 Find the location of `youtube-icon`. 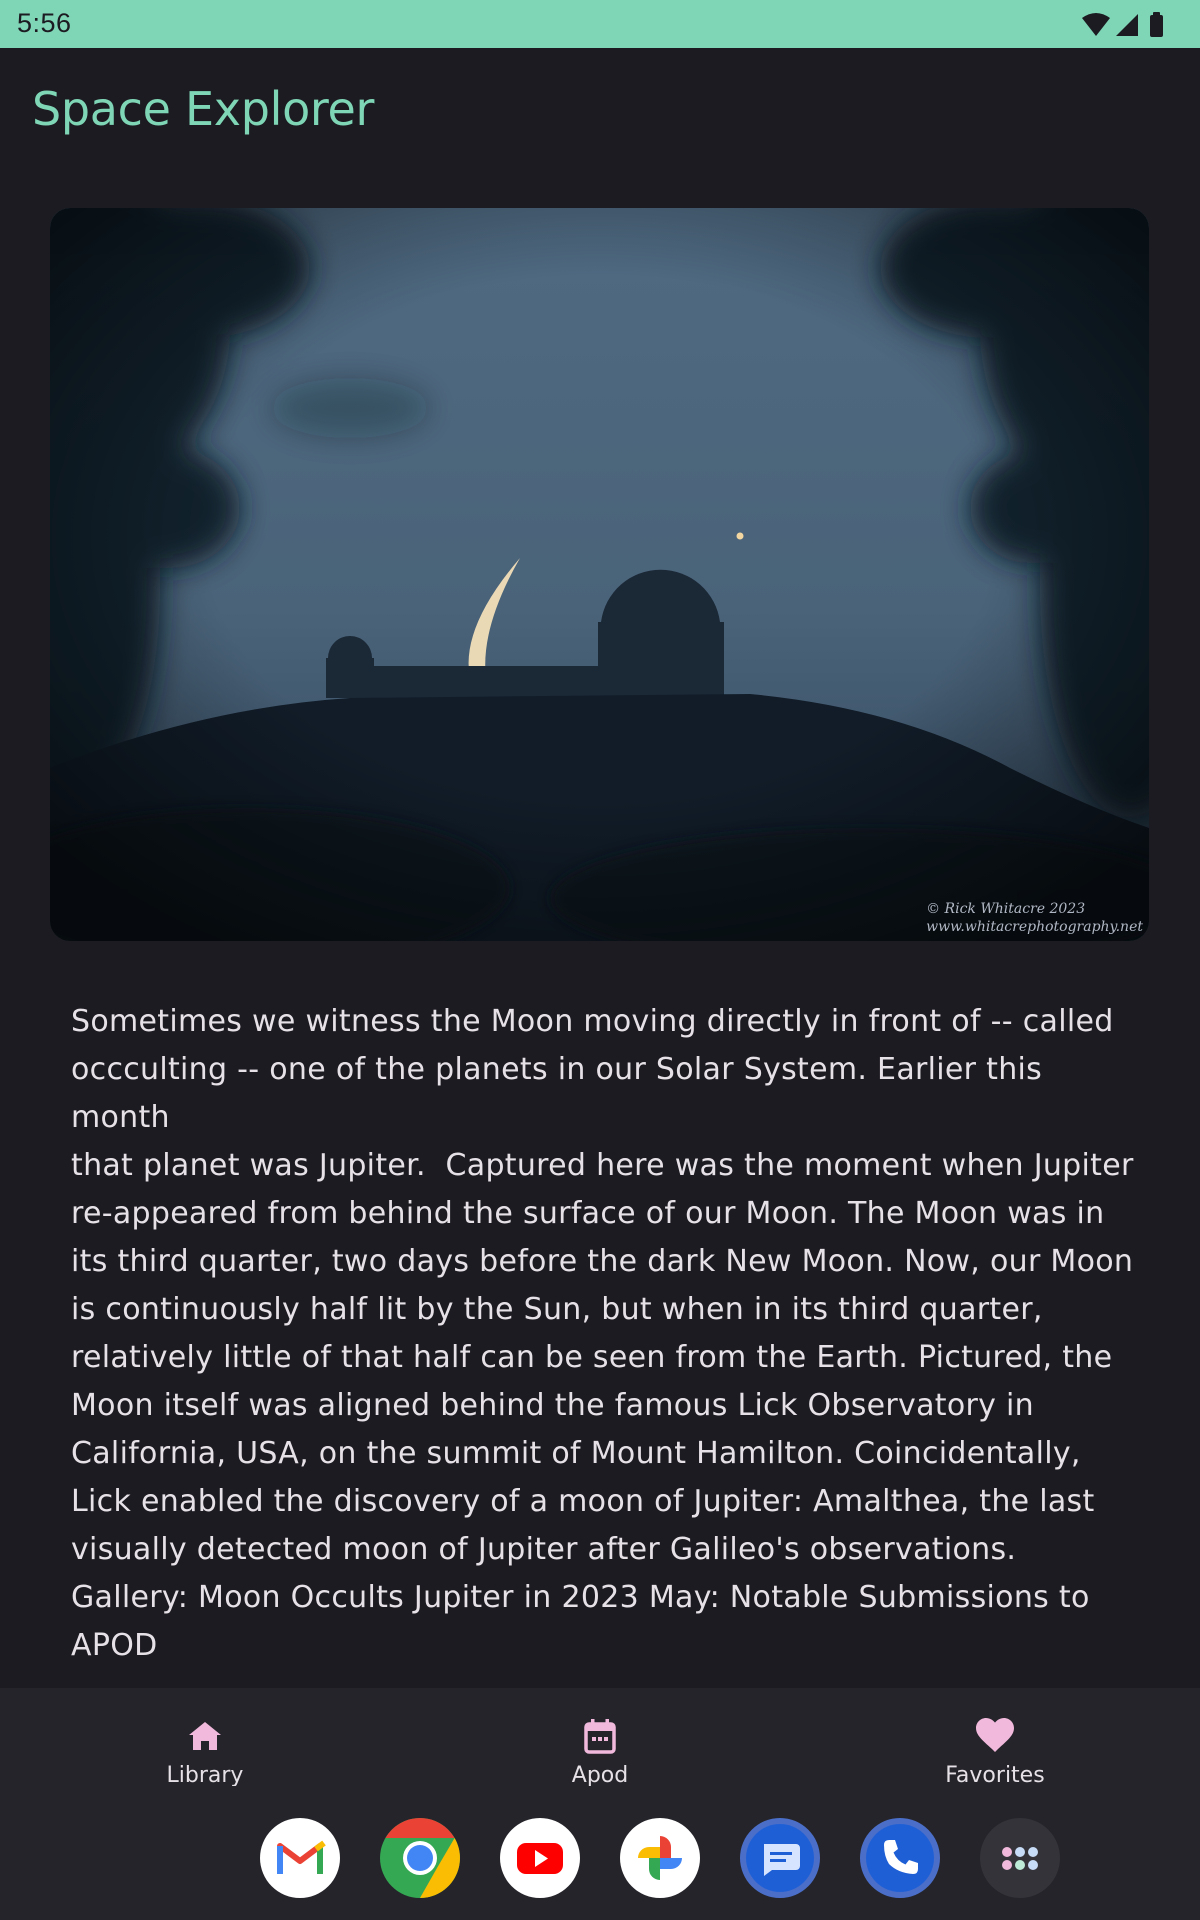

youtube-icon is located at coordinates (540, 1858).